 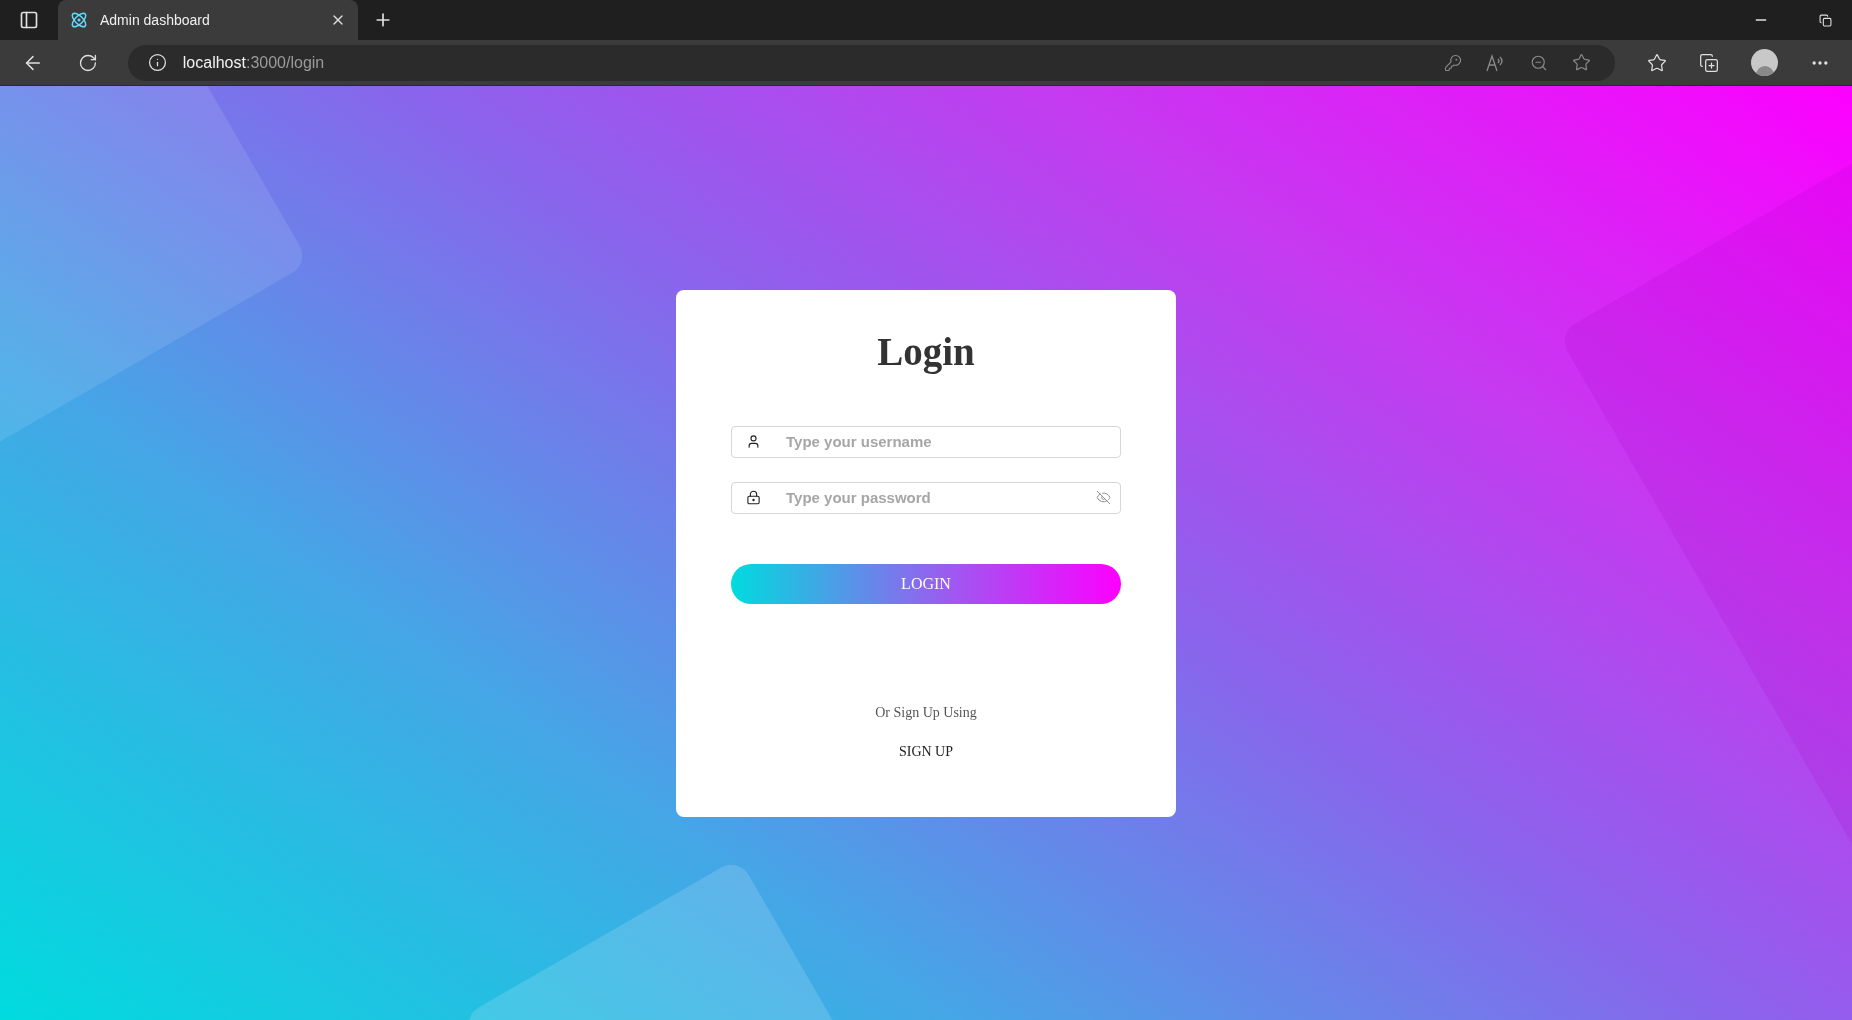 I want to click on profile-avatar, so click(x=1764, y=62).